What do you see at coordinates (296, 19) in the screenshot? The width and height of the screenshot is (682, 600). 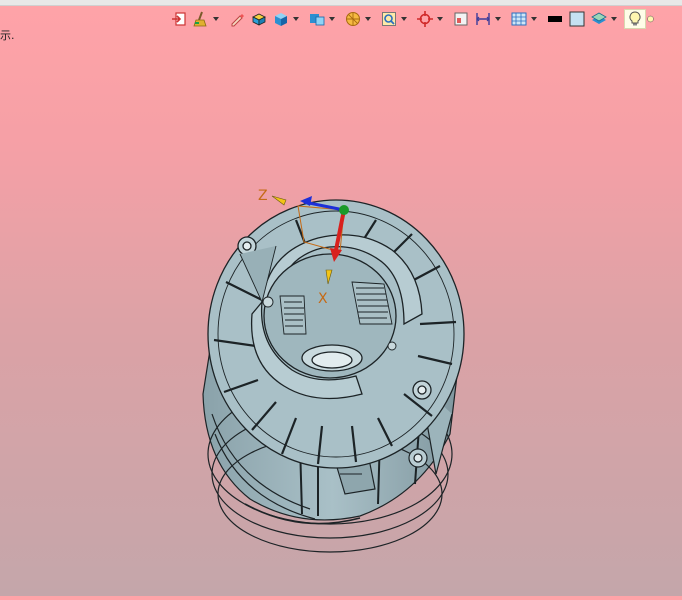 I see `cube-dropdown-icon` at bounding box center [296, 19].